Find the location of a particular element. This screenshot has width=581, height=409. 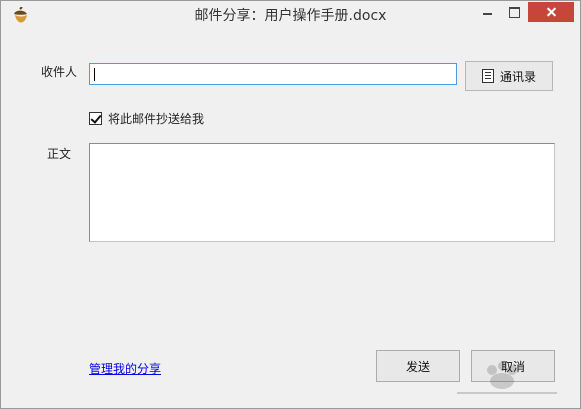

manage-shares-link: 管理我的分享 is located at coordinates (125, 368).